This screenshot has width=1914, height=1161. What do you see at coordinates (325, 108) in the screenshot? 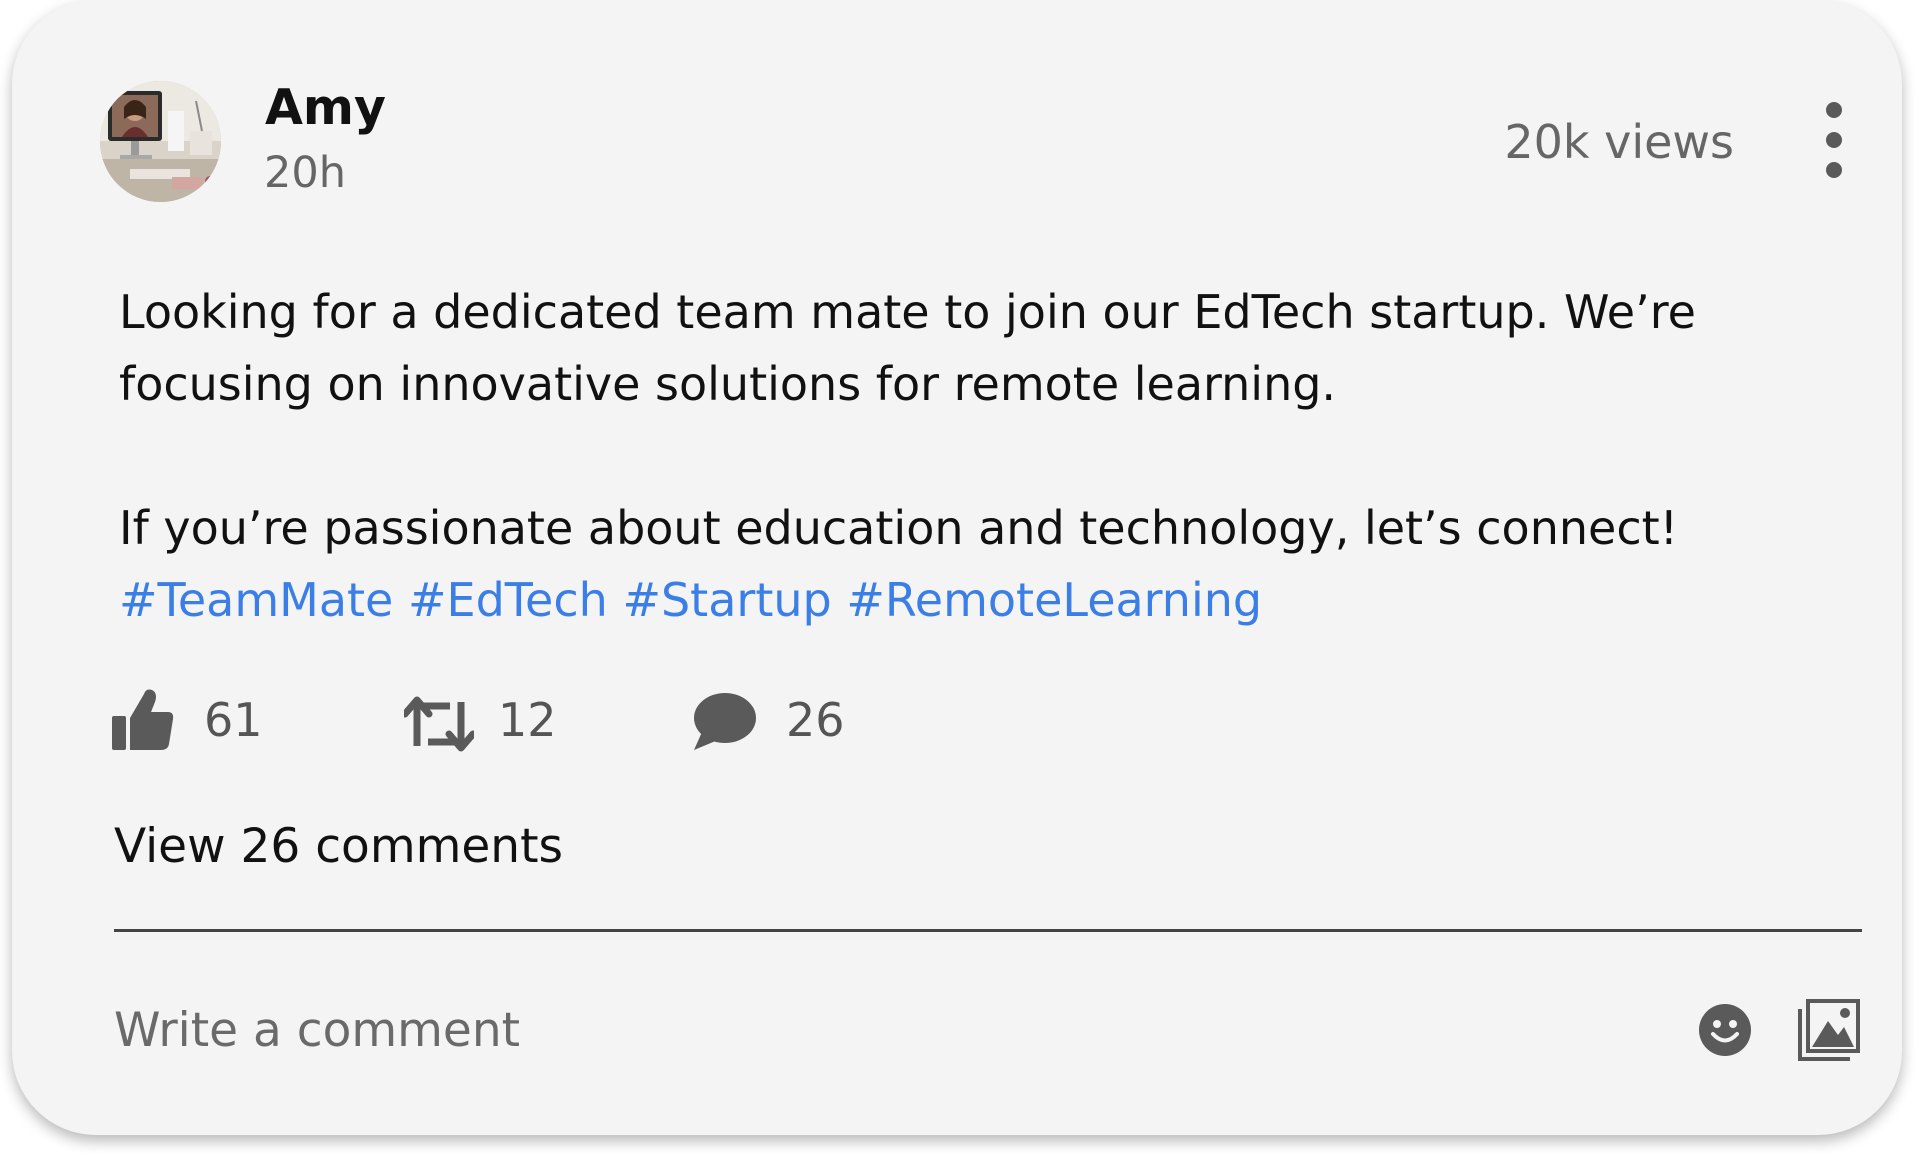
I see `author-name: Amy` at bounding box center [325, 108].